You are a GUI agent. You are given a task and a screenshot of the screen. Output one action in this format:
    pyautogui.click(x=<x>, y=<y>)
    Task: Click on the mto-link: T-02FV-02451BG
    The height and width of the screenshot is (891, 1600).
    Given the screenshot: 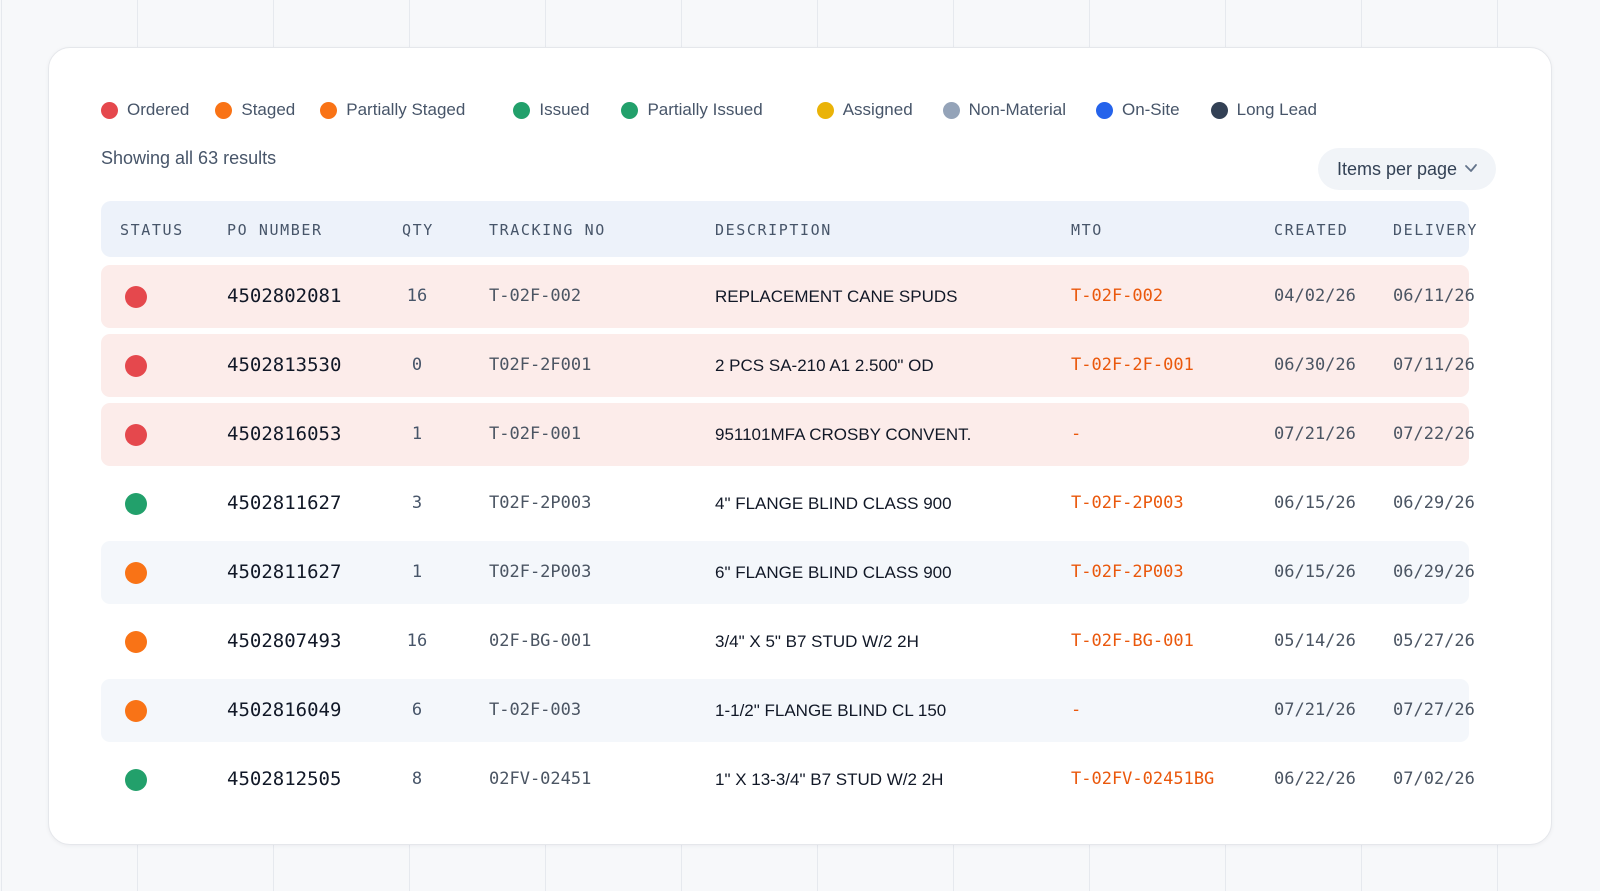 What is the action you would take?
    pyautogui.click(x=1142, y=779)
    